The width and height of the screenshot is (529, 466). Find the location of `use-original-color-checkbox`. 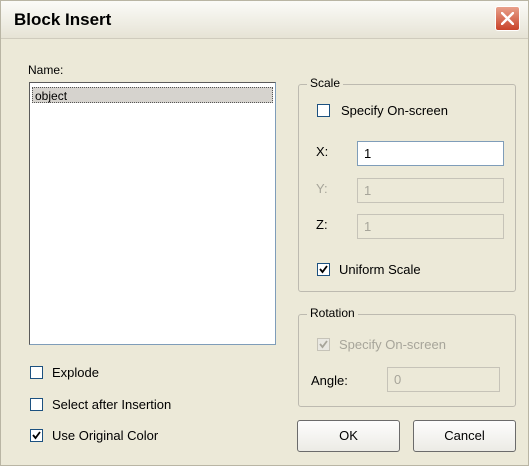

use-original-color-checkbox is located at coordinates (36, 435).